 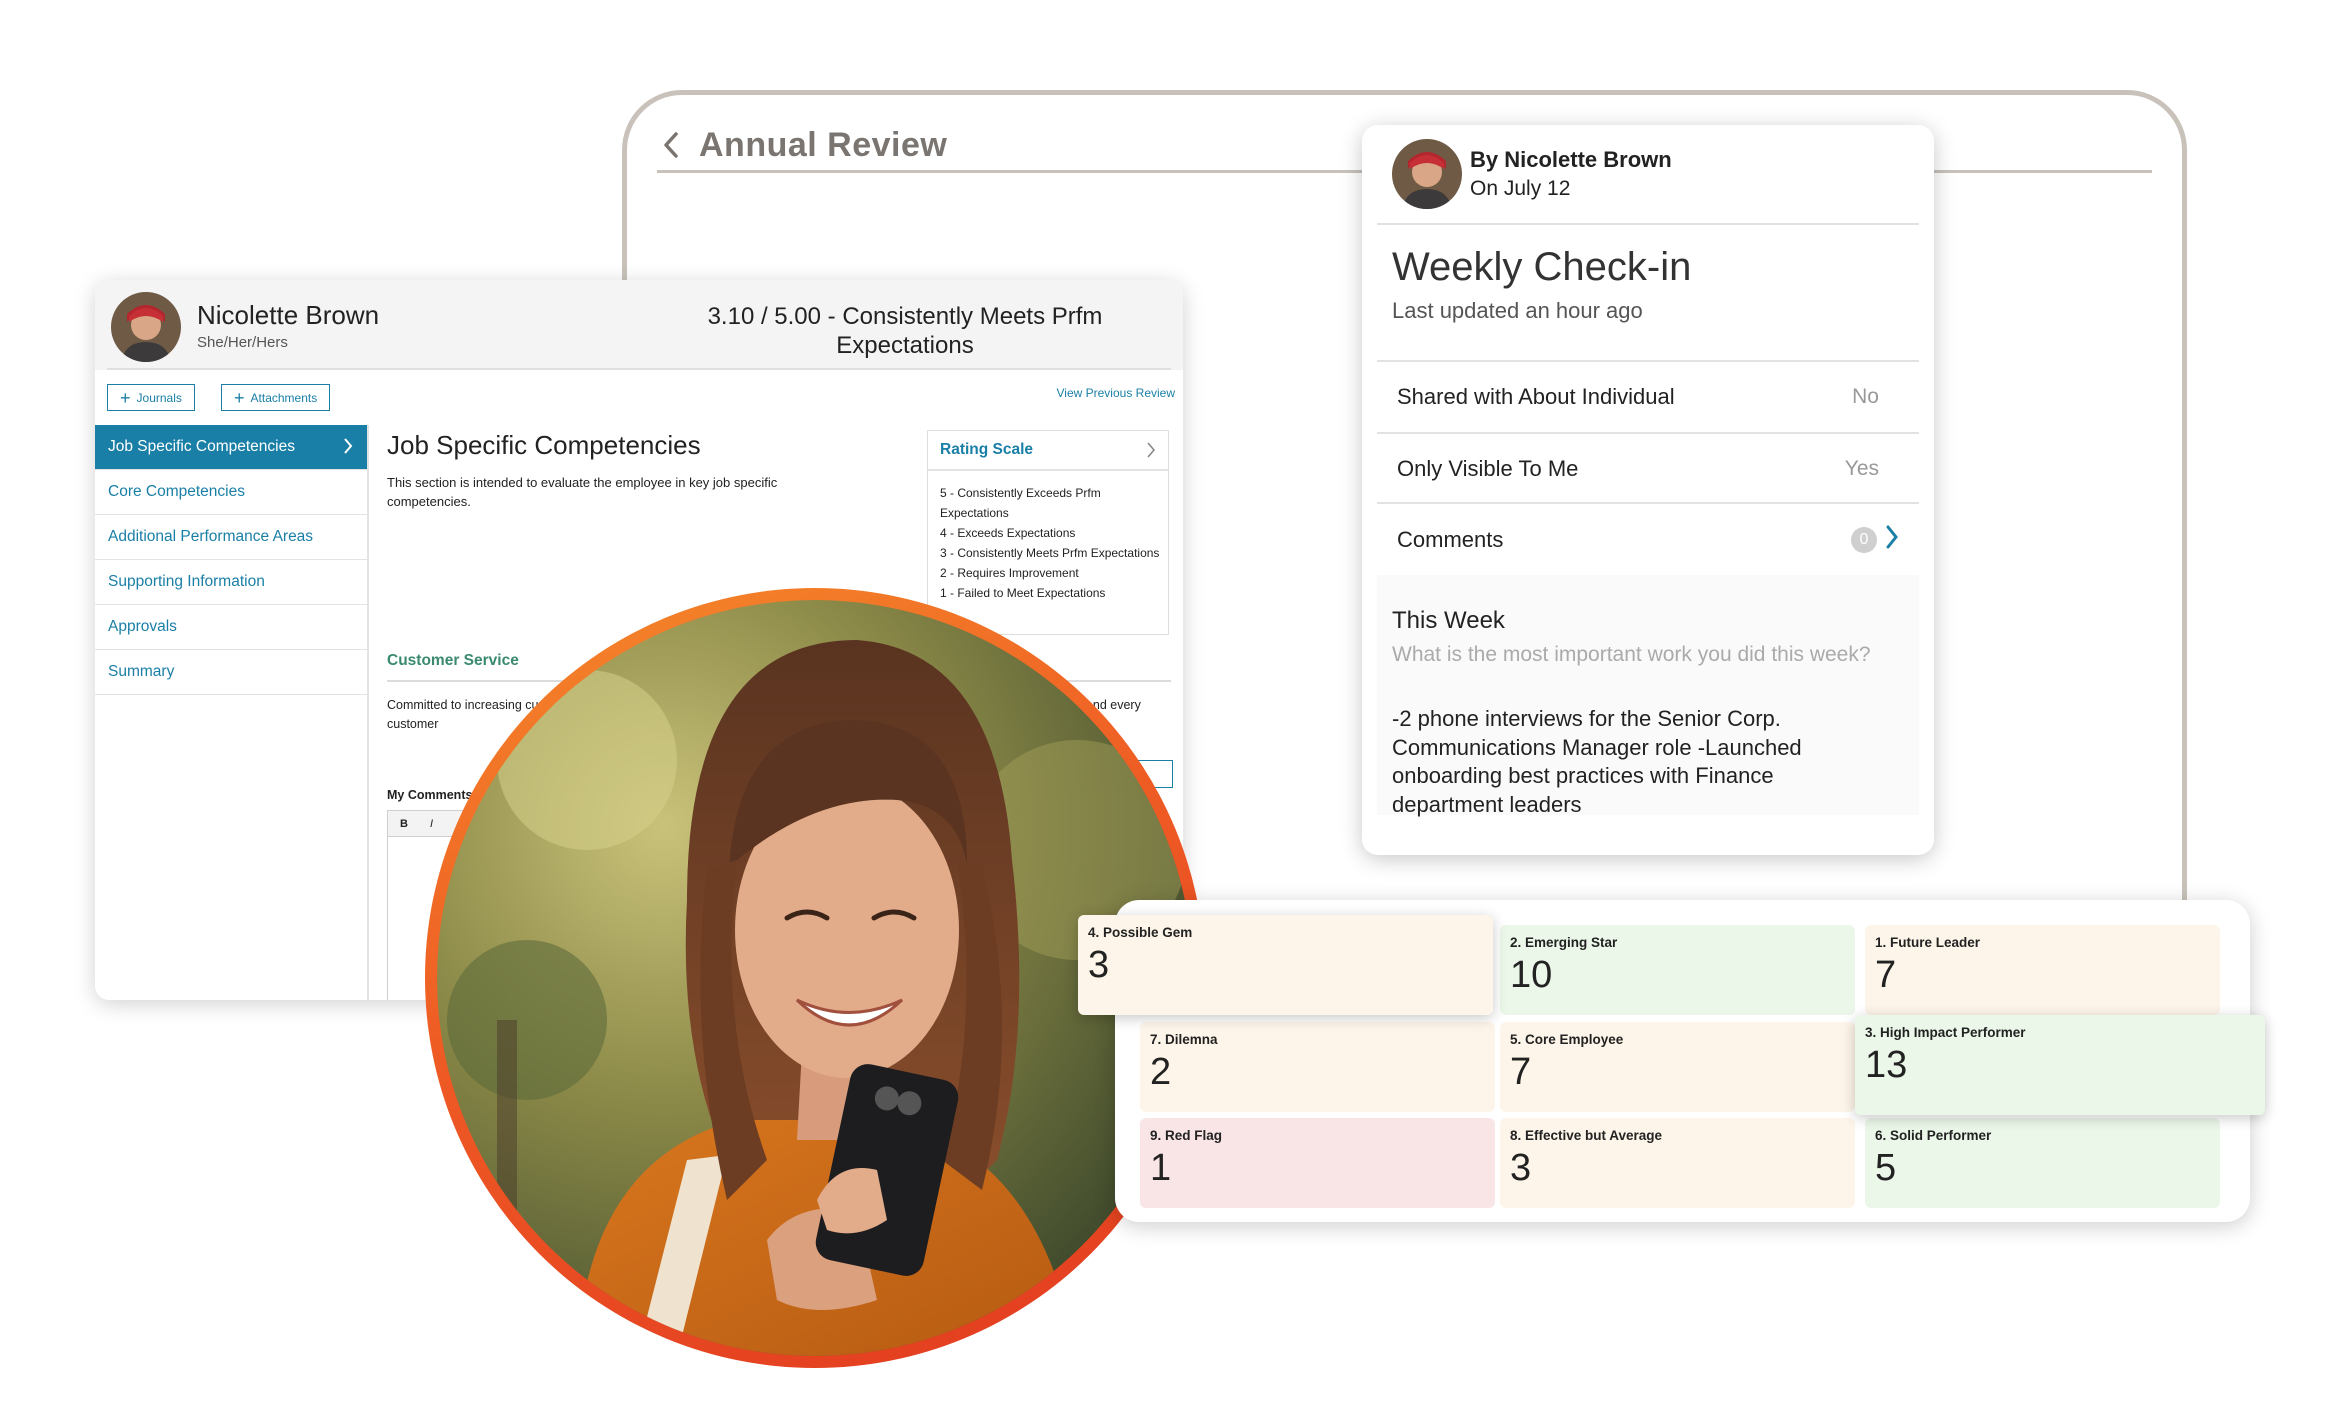 What do you see at coordinates (1677, 970) in the screenshot?
I see `grid-cell-emerging-star: 2. Emerging Star 10` at bounding box center [1677, 970].